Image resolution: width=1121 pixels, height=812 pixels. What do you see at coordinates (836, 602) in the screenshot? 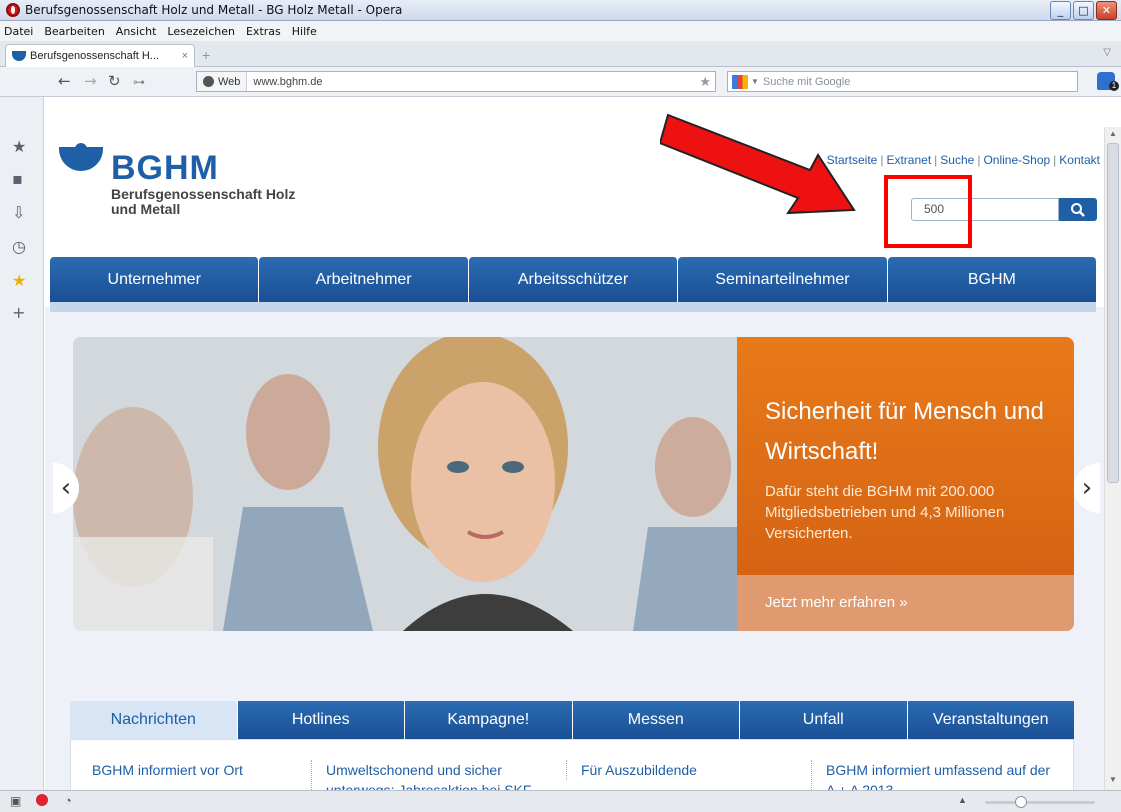
I see `hero-cta-label: Jetzt mehr erfahren »` at bounding box center [836, 602].